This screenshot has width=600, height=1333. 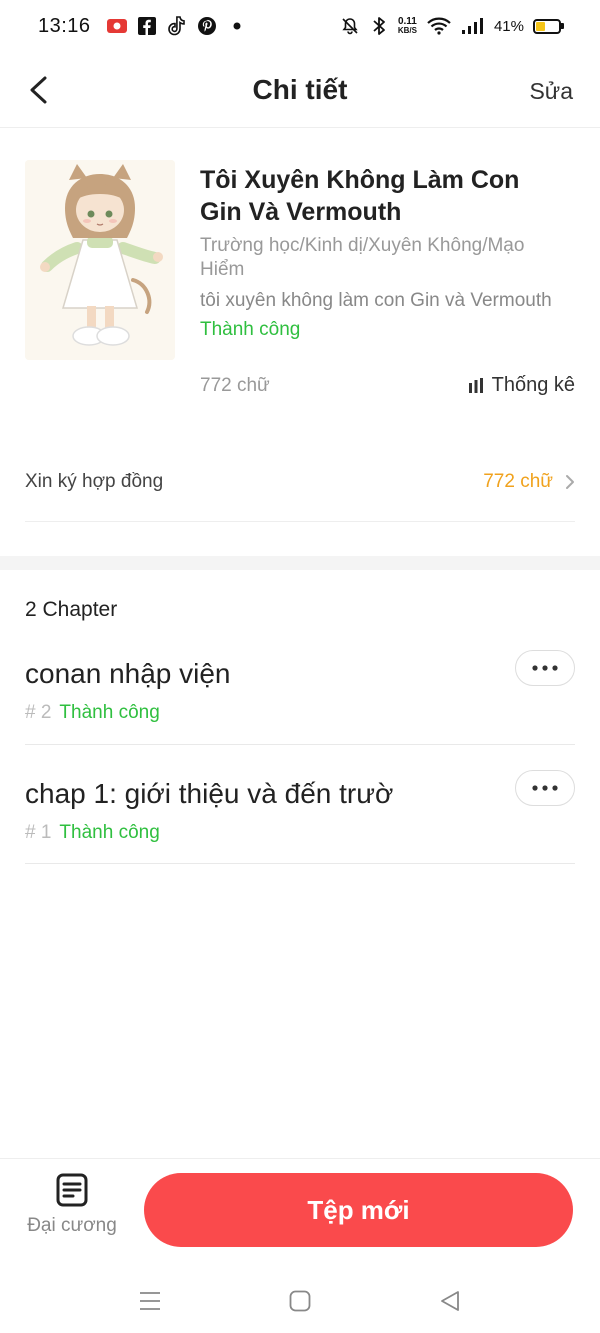 What do you see at coordinates (548, 26) in the screenshot?
I see `battery-icon` at bounding box center [548, 26].